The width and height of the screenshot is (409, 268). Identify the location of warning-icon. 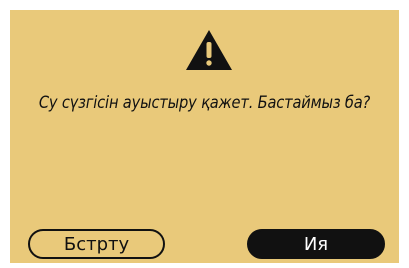
(209, 50).